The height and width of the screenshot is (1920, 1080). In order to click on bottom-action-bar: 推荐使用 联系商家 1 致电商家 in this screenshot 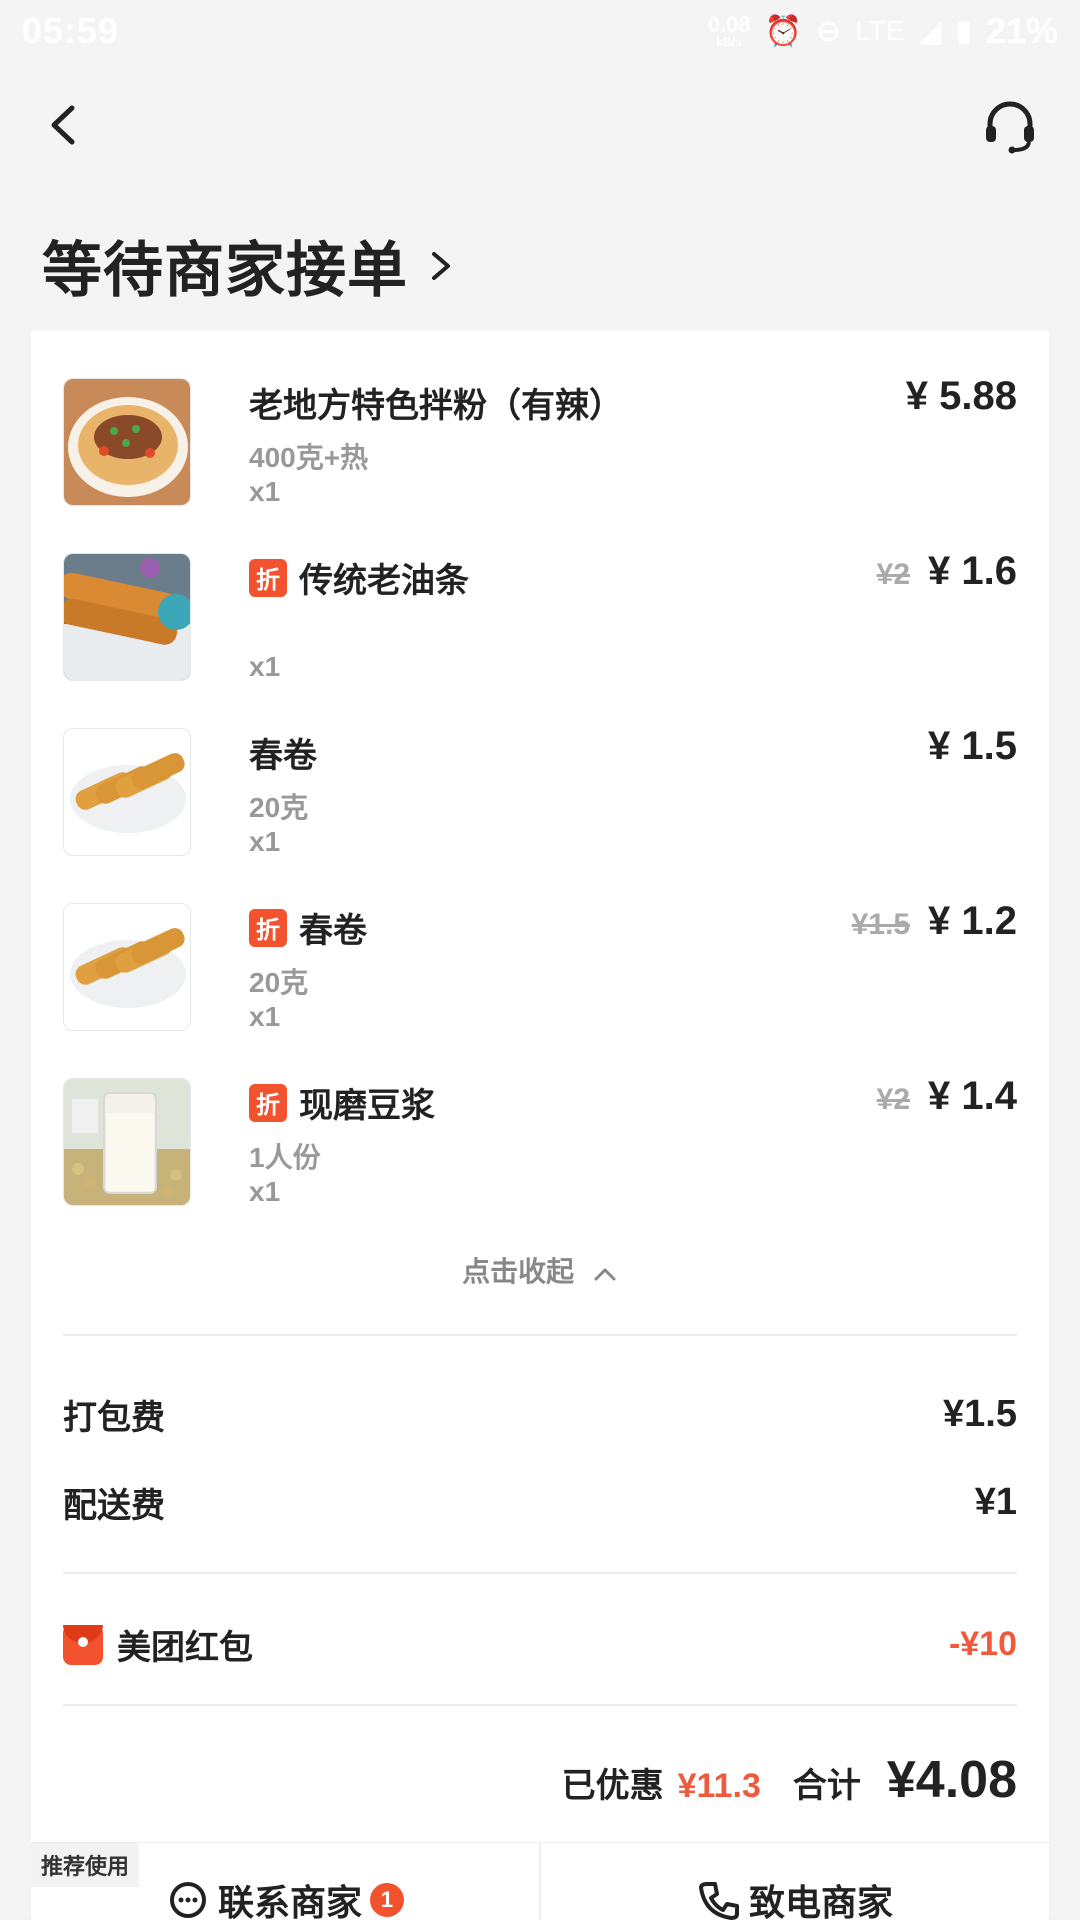, I will do `click(540, 1881)`.